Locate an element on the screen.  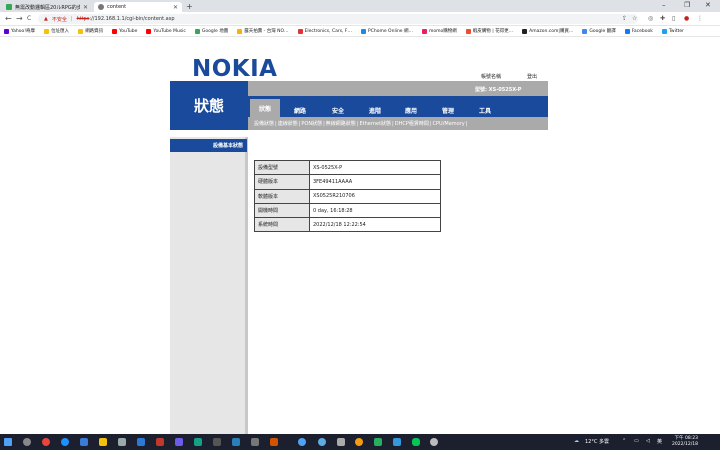
bookmark-label: 位址匯入 is located at coordinates (60, 31).